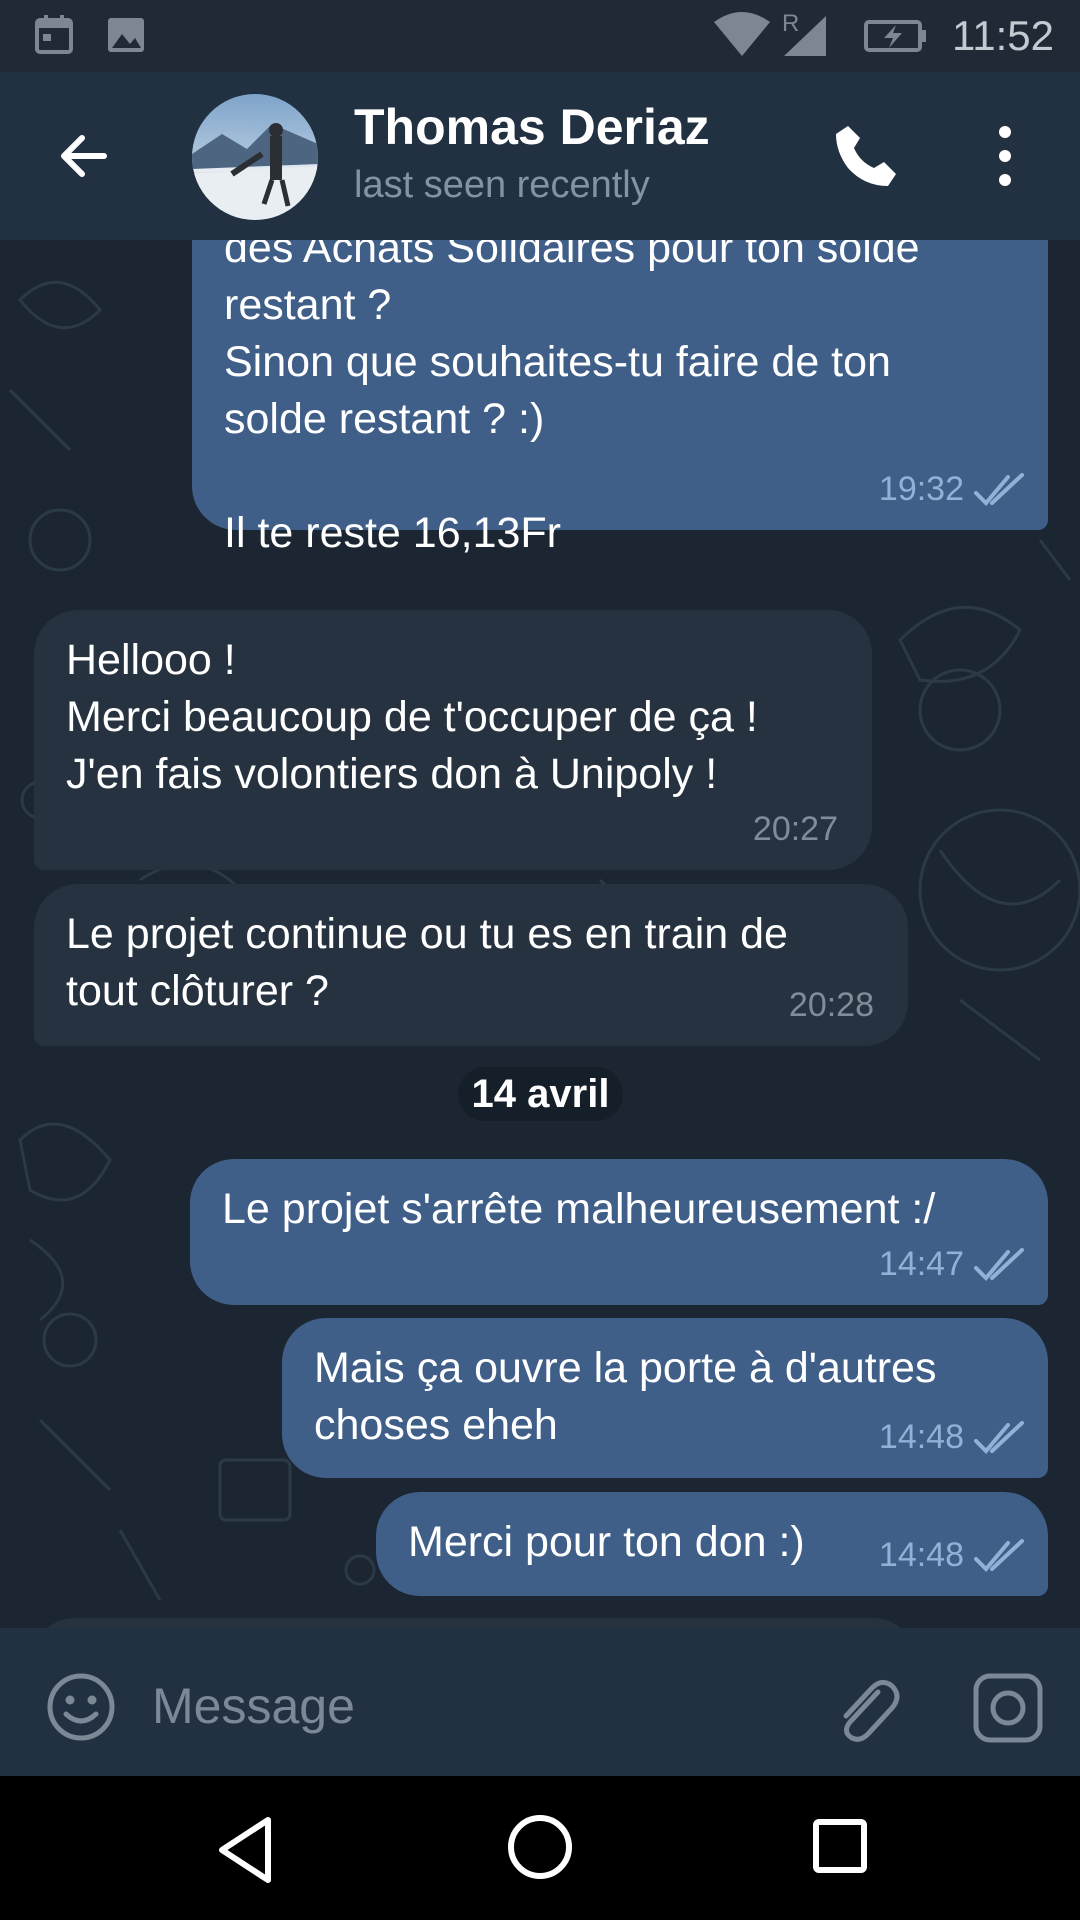  I want to click on system-navigation-bar, so click(540, 1848).